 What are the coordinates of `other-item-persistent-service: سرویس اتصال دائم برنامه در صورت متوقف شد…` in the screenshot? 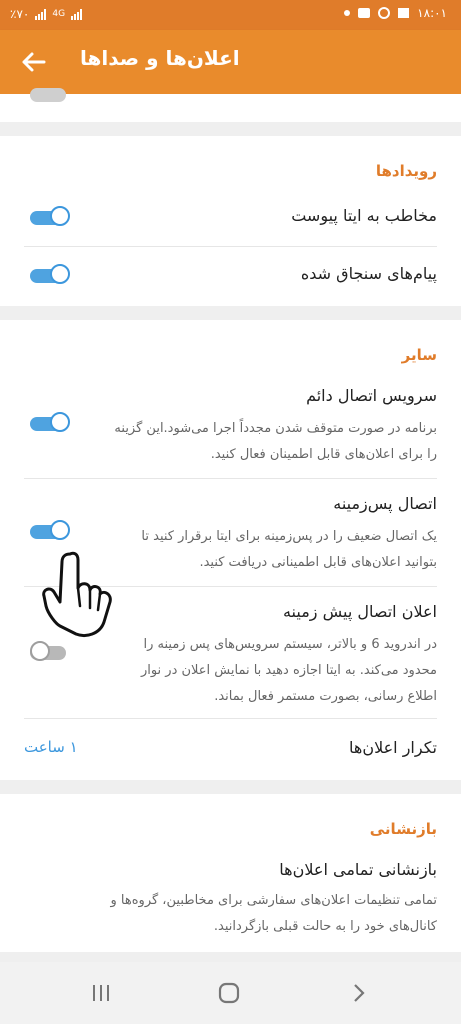 It's located at (230, 430).